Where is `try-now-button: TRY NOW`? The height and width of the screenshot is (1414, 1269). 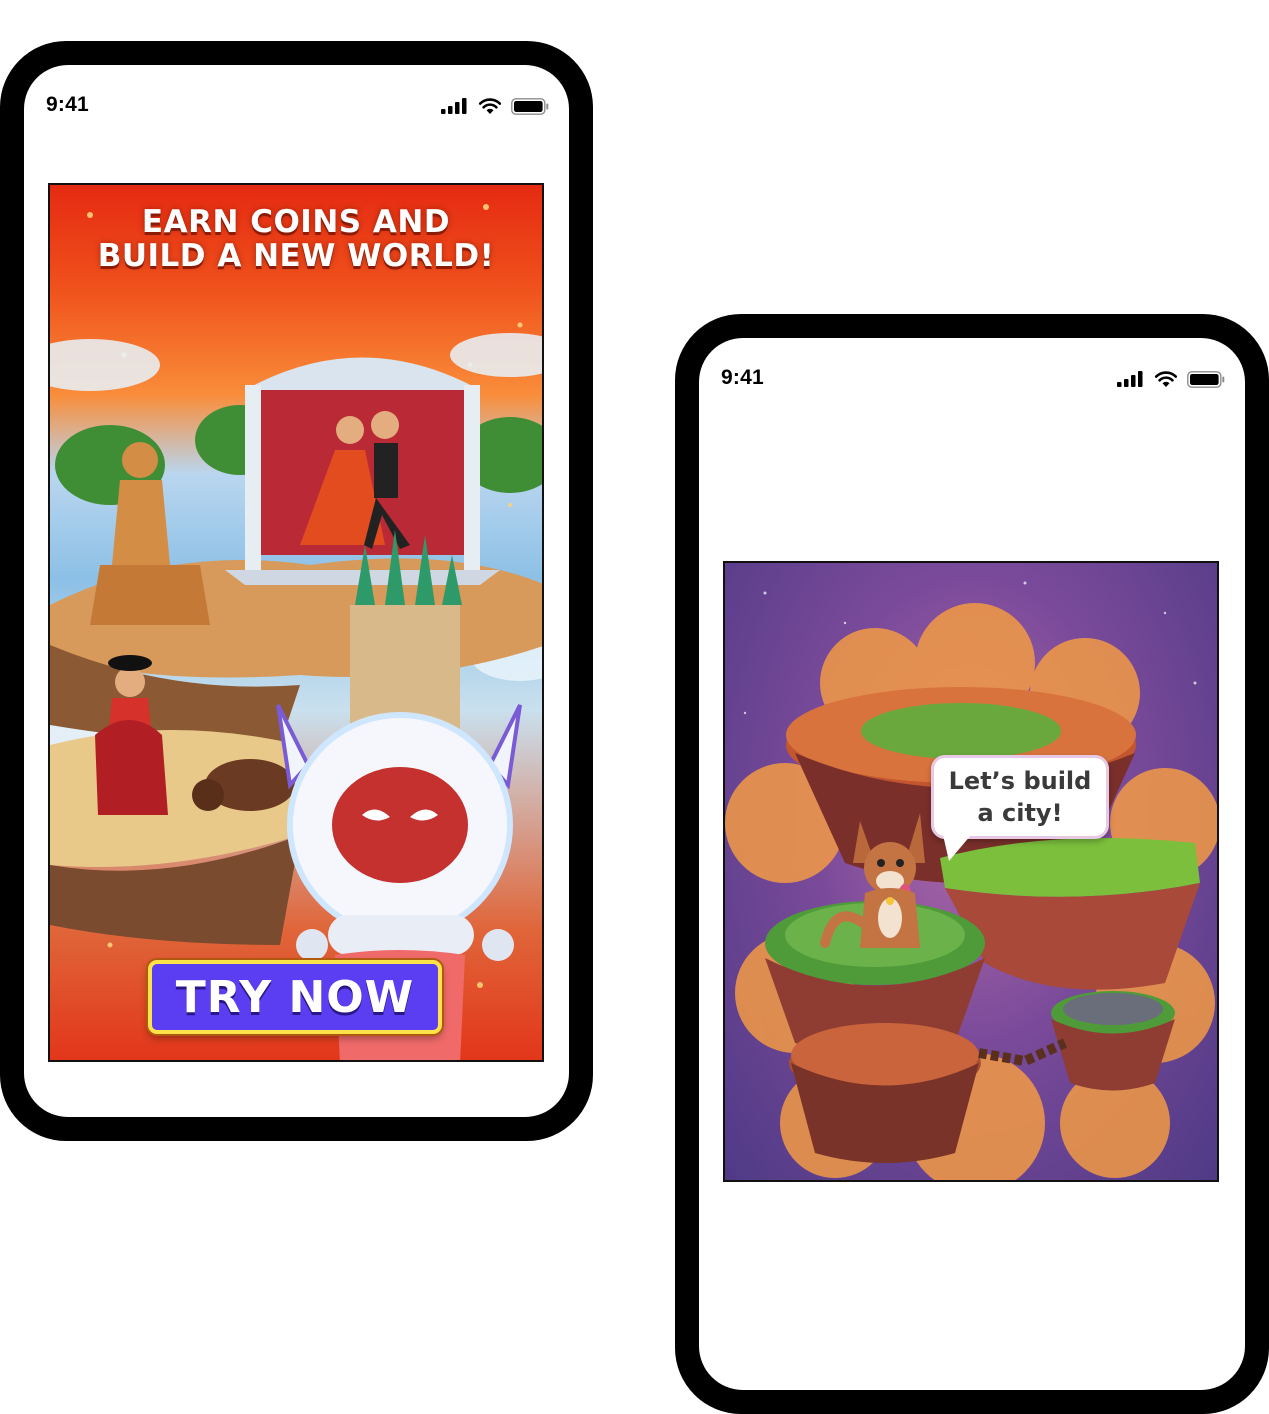
try-now-button: TRY NOW is located at coordinates (295, 997).